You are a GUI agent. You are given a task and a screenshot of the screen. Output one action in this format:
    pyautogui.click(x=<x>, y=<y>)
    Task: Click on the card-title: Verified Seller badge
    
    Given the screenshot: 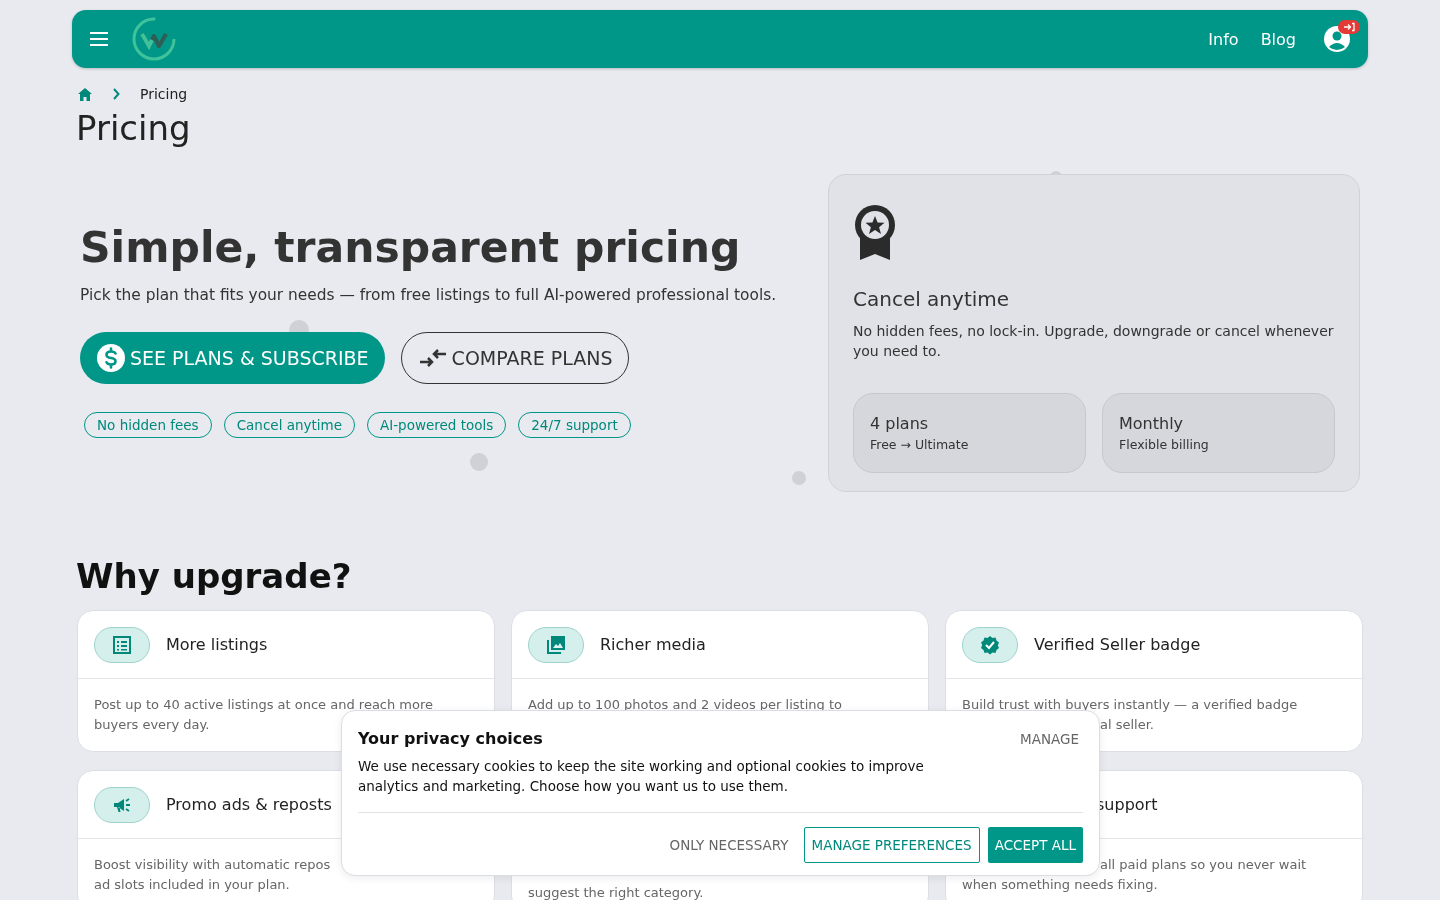 What is the action you would take?
    pyautogui.click(x=1117, y=644)
    